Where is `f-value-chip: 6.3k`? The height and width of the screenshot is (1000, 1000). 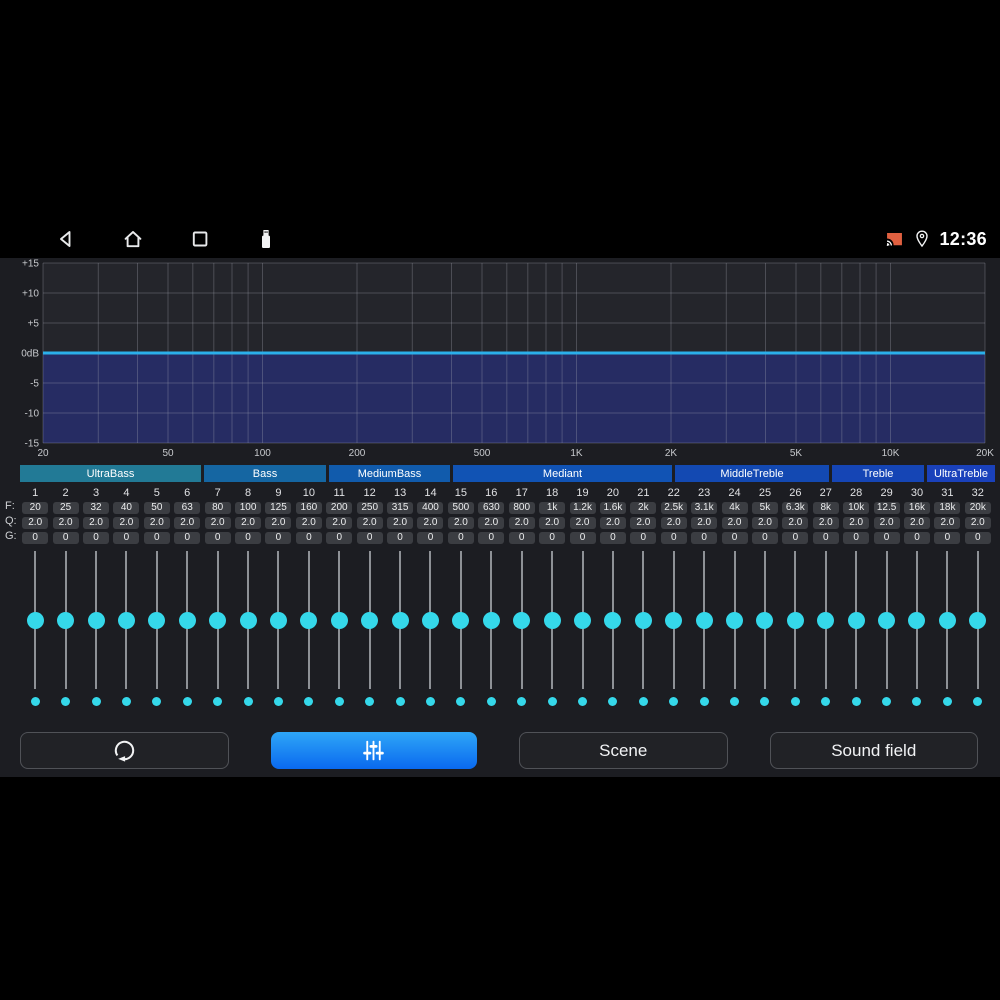 f-value-chip: 6.3k is located at coordinates (795, 507).